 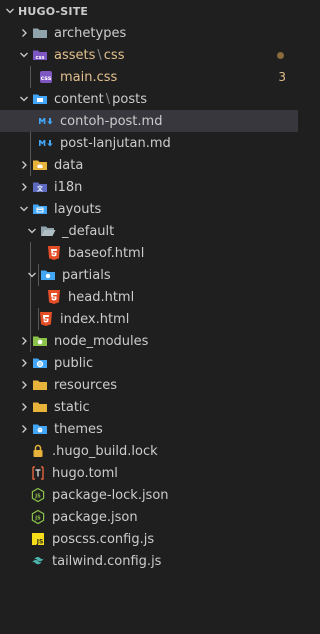 I want to click on node-folder-icon, so click(x=40, y=341).